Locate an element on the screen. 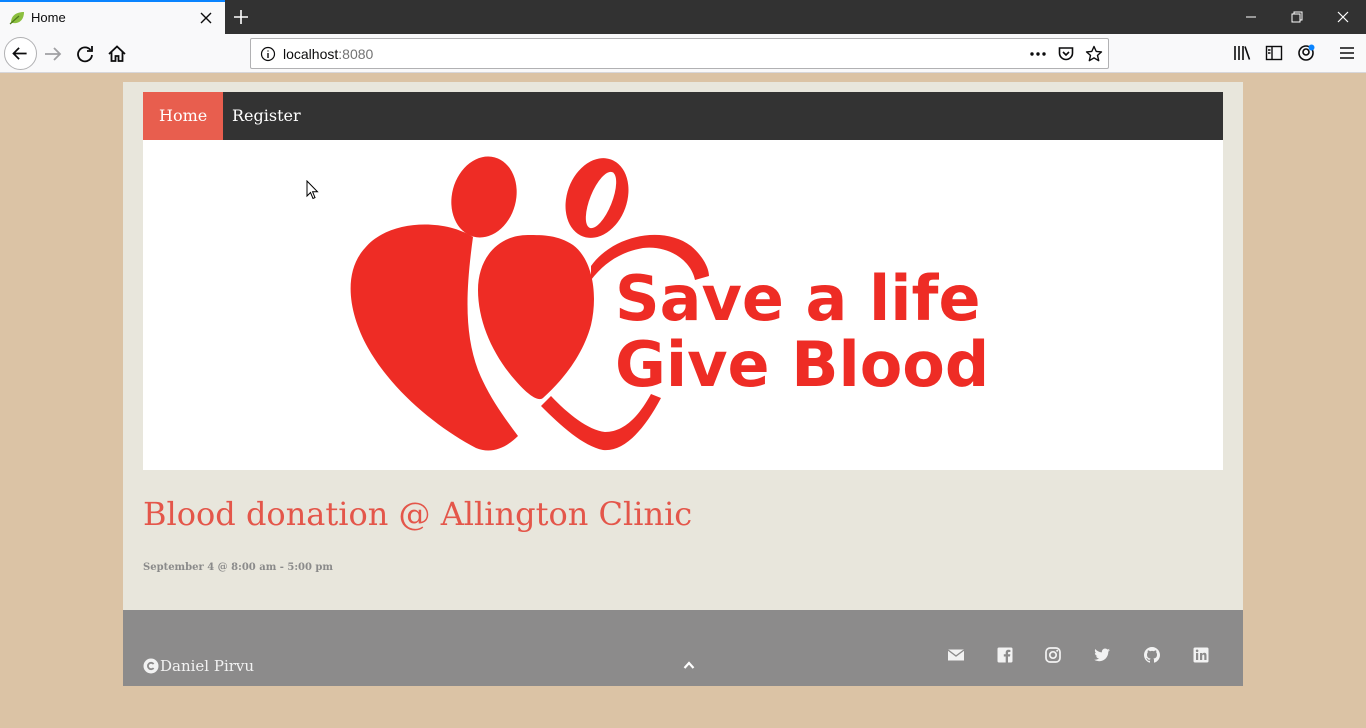 The height and width of the screenshot is (728, 1366). reload-icon is located at coordinates (85, 54).